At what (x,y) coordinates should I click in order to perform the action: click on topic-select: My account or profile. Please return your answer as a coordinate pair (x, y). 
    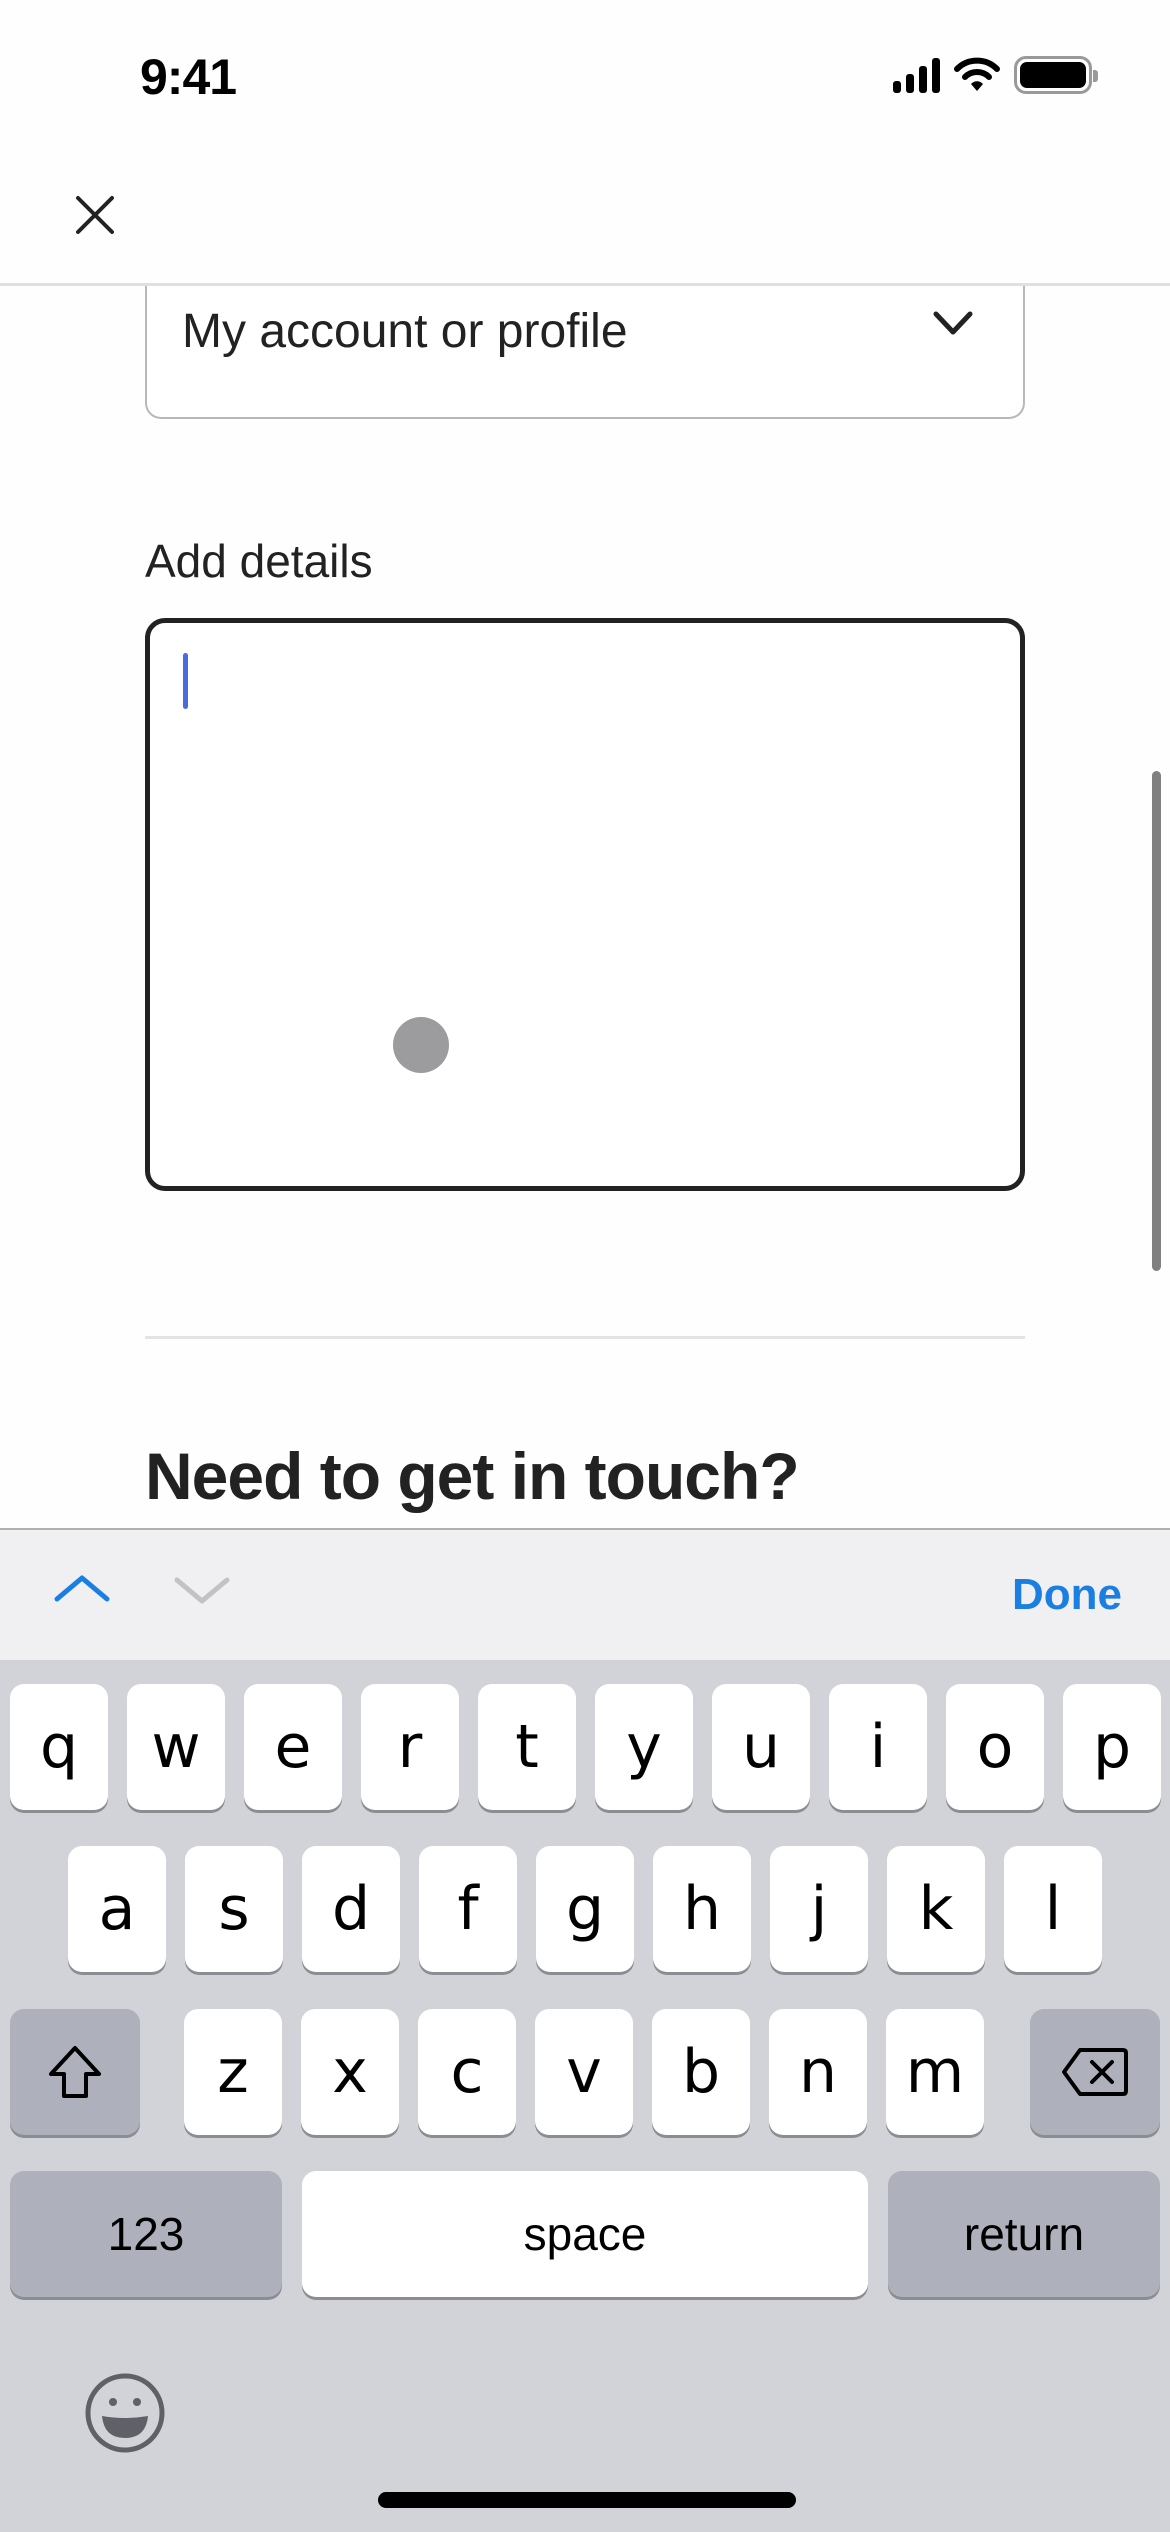
    Looking at the image, I should click on (585, 352).